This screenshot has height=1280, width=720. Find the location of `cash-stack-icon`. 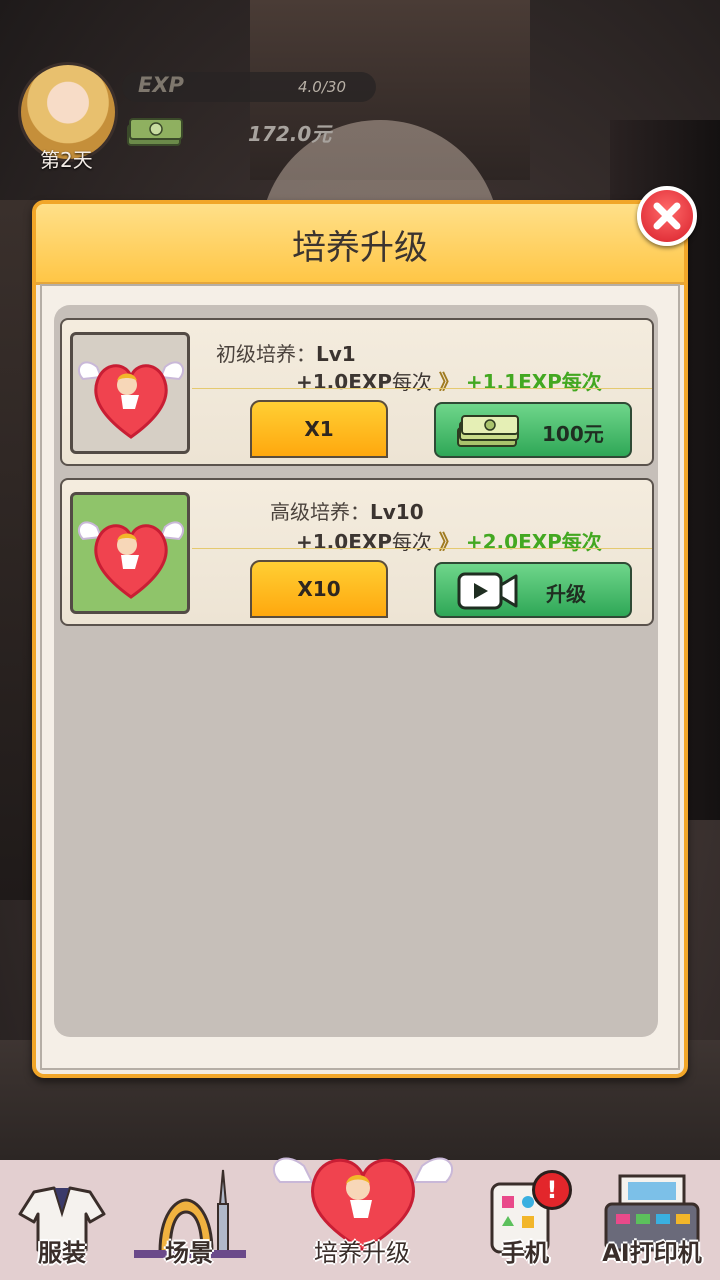

cash-stack-icon is located at coordinates (488, 431).